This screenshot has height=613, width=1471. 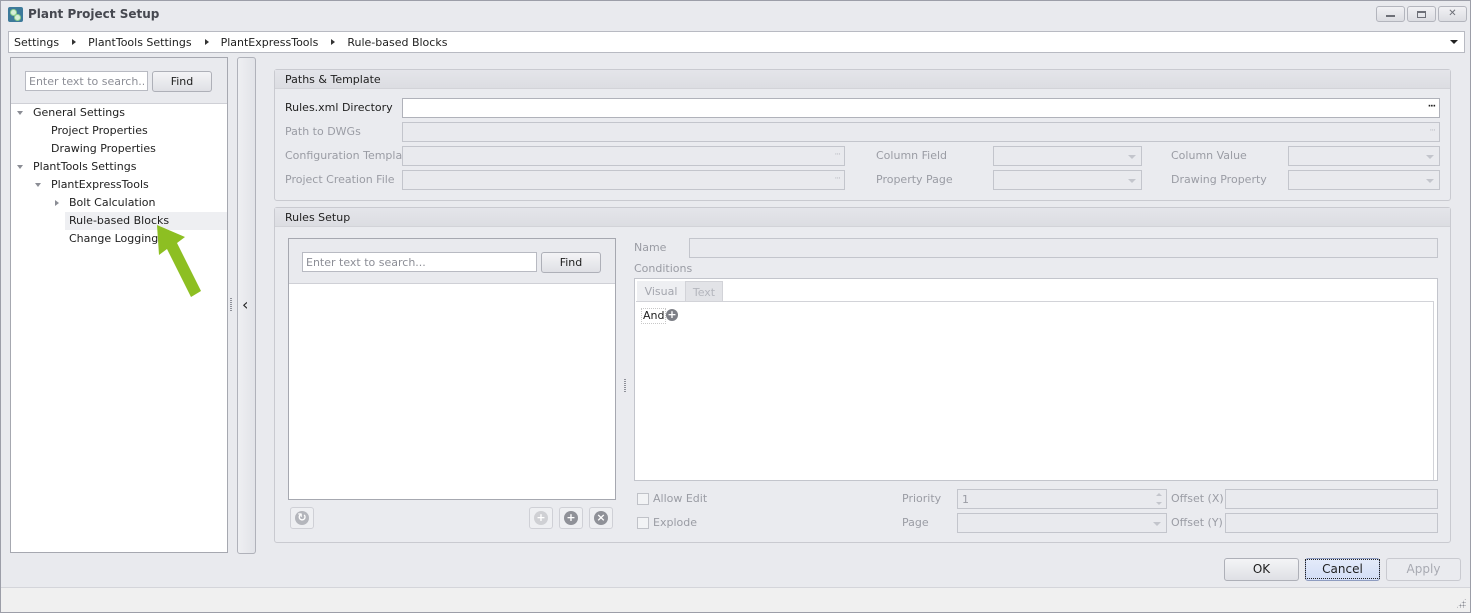 What do you see at coordinates (654, 316) in the screenshot?
I see `and-operator: And` at bounding box center [654, 316].